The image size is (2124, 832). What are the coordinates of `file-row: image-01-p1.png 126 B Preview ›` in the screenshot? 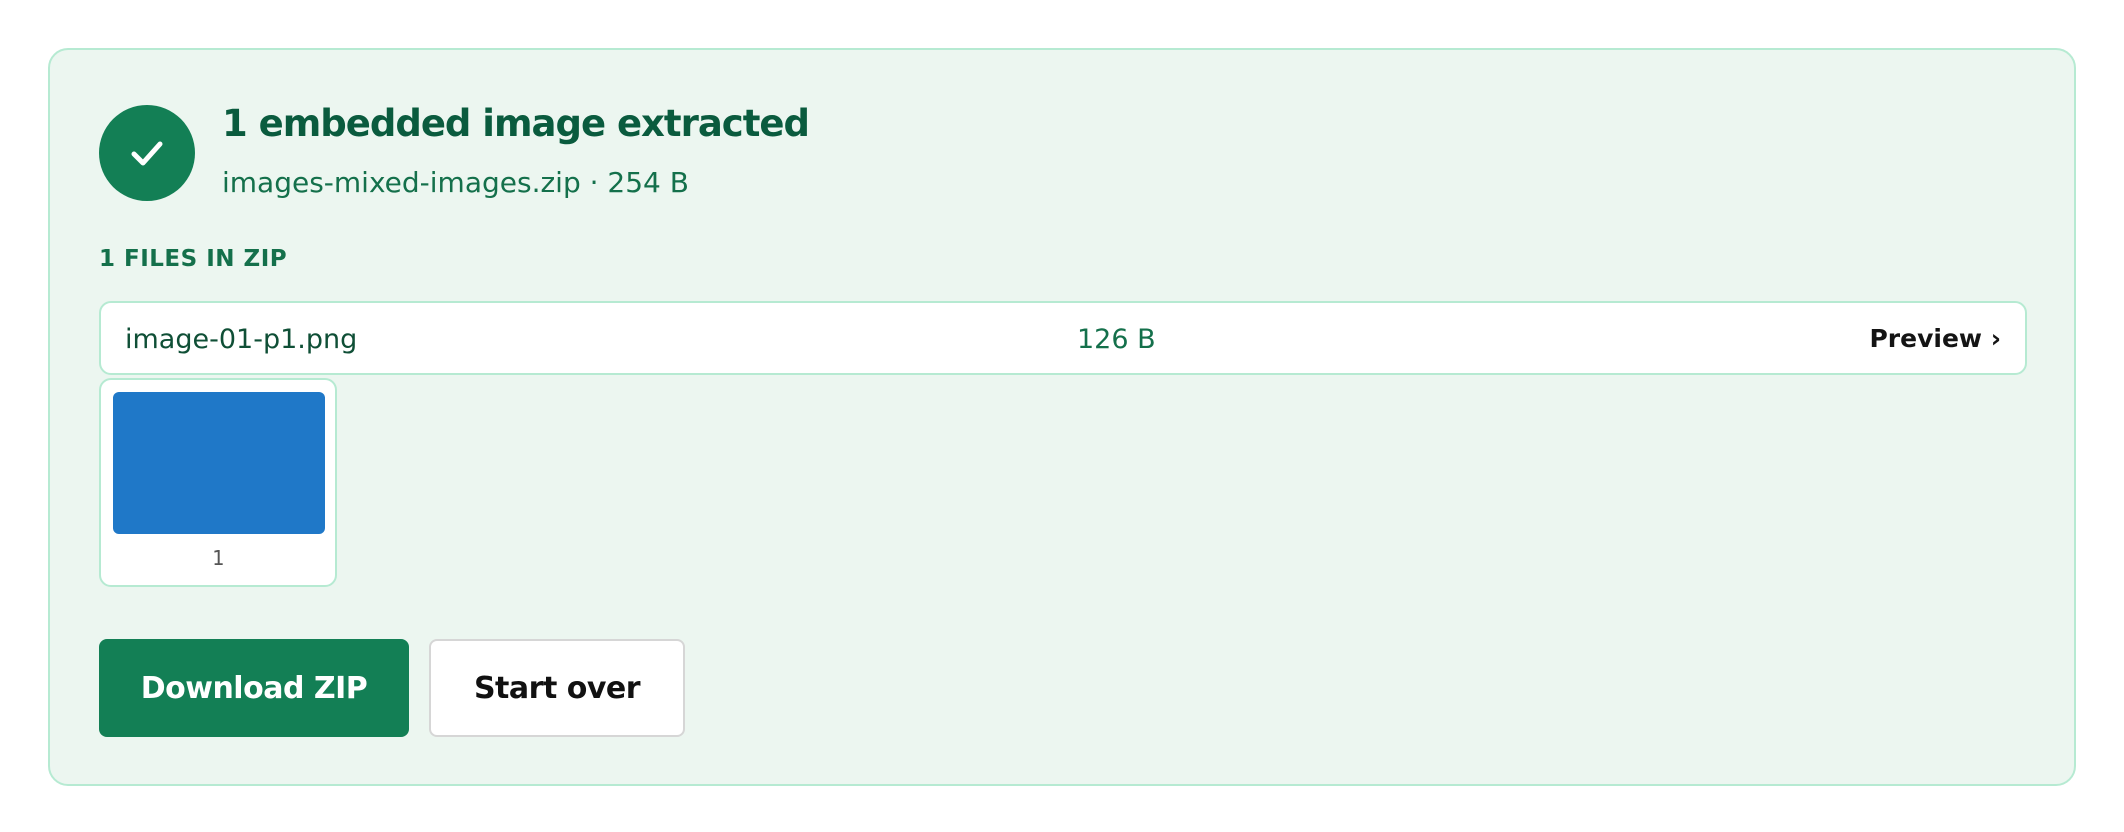 It's located at (1063, 338).